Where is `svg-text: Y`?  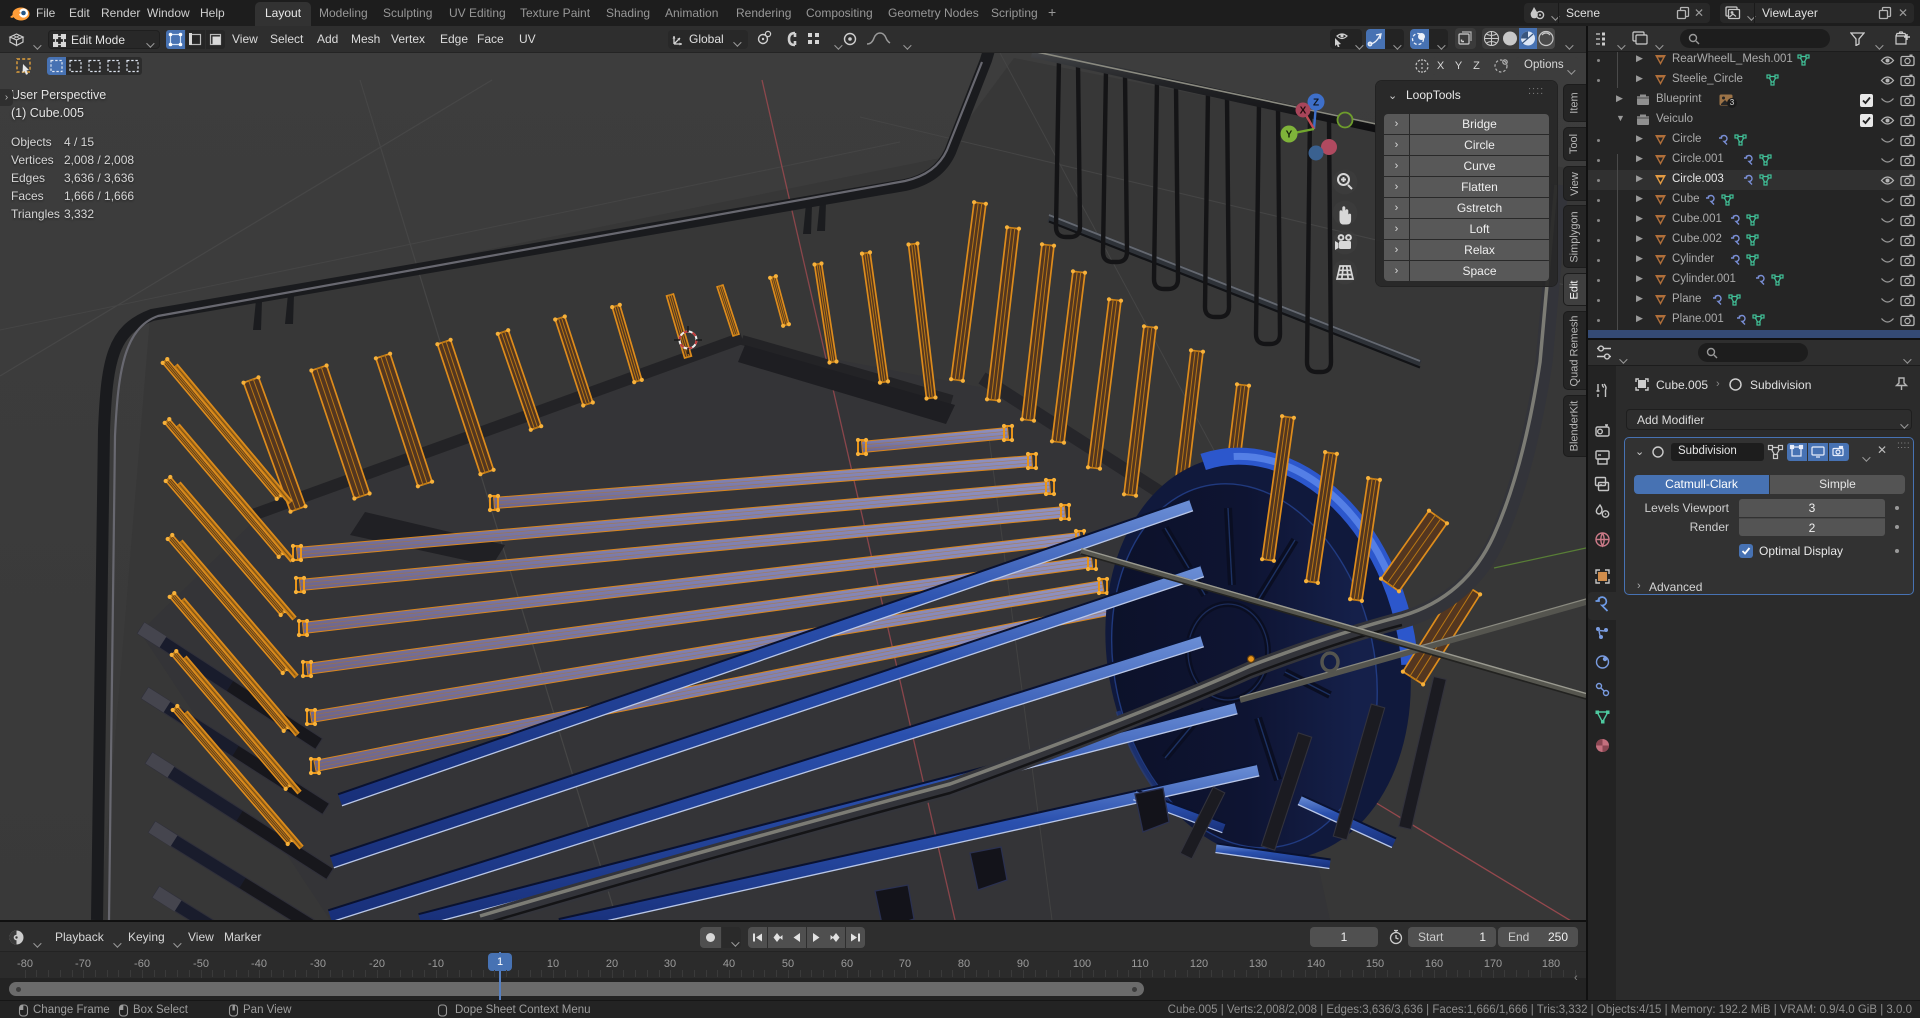 svg-text: Y is located at coordinates (1289, 135).